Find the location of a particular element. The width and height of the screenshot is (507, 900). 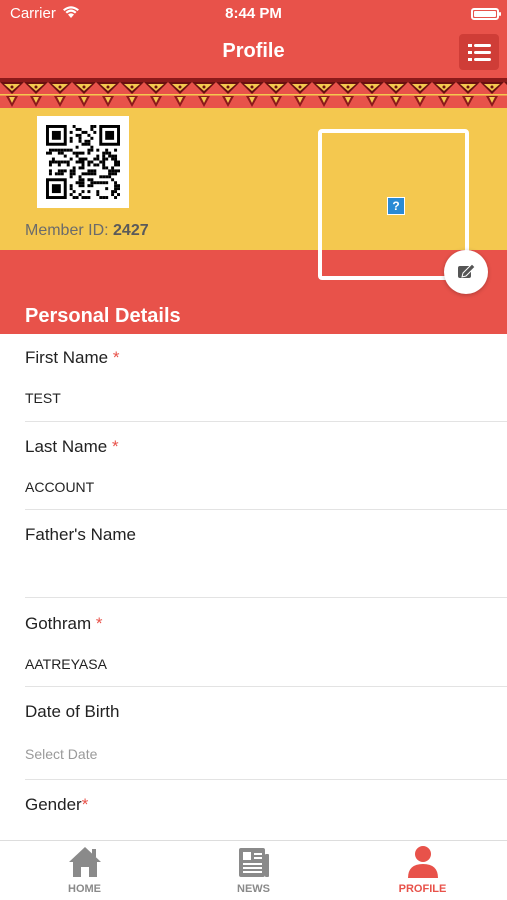

tab-label: NEWS is located at coordinates (253, 889).